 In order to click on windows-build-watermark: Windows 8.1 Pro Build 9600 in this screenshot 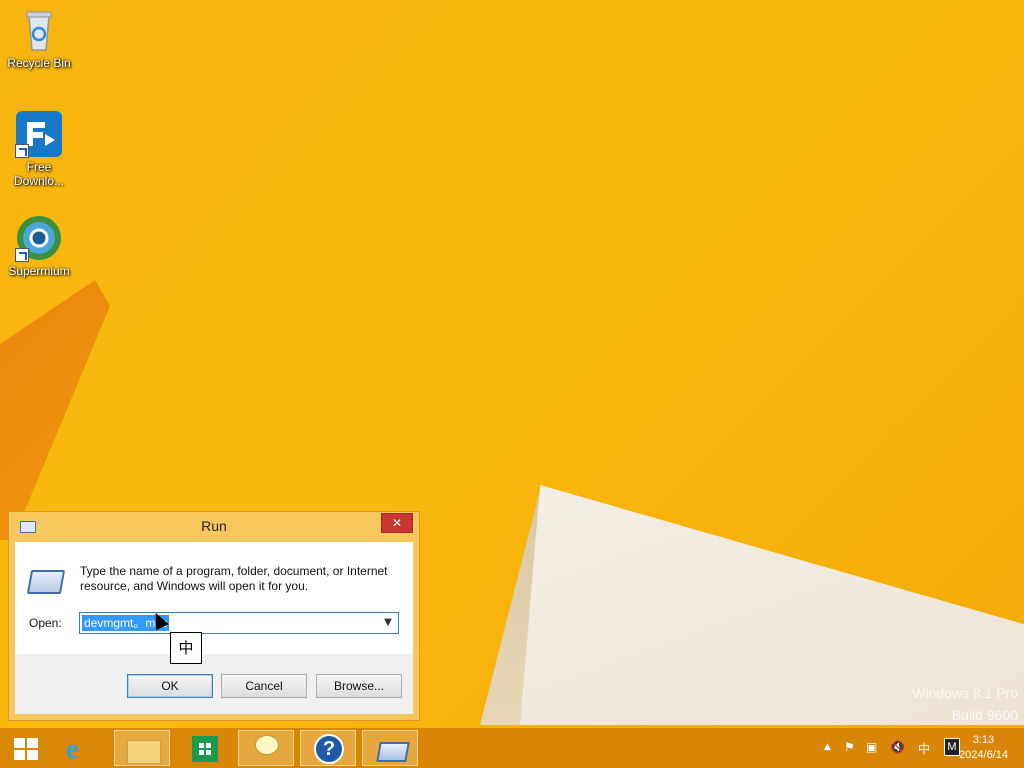, I will do `click(965, 704)`.